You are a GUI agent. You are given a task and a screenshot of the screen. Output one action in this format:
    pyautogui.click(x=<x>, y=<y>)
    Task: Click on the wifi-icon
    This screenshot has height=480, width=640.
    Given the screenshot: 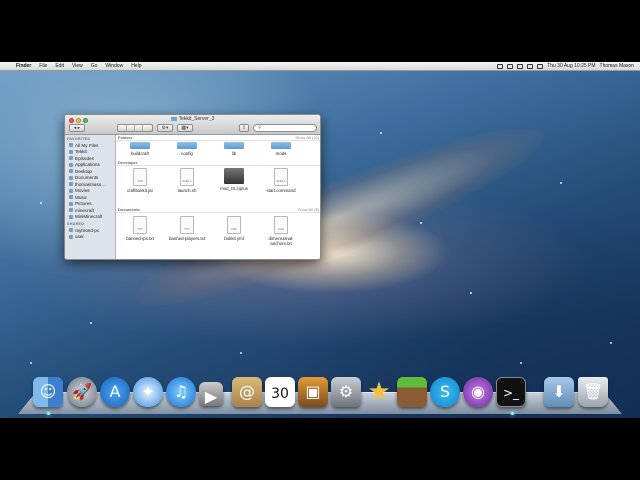 What is the action you would take?
    pyautogui.click(x=520, y=66)
    